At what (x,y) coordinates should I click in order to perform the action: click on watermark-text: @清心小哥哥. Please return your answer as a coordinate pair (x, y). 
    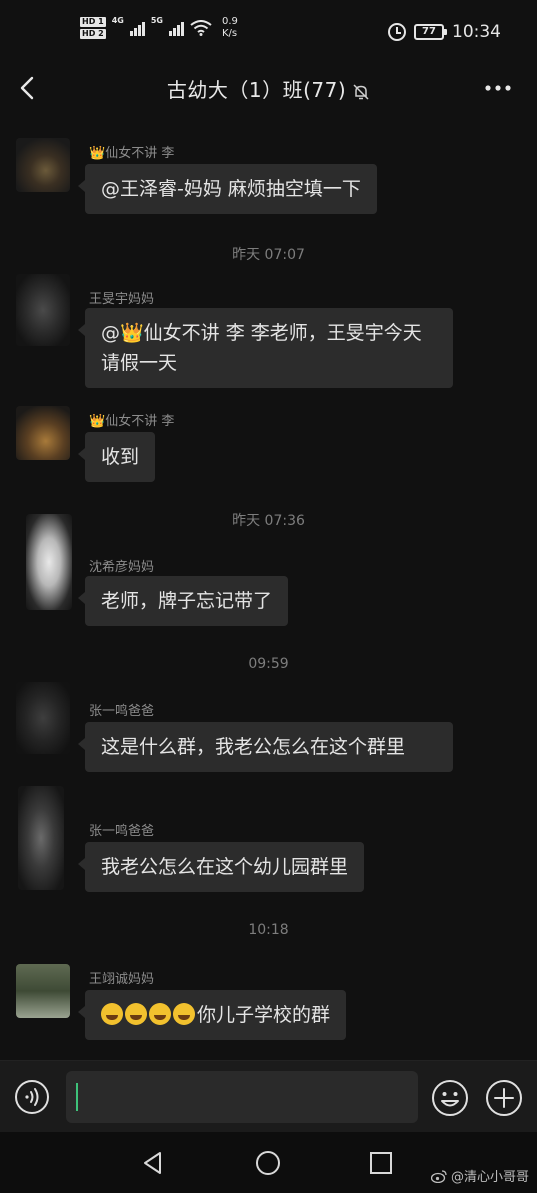
    Looking at the image, I should click on (489, 1177).